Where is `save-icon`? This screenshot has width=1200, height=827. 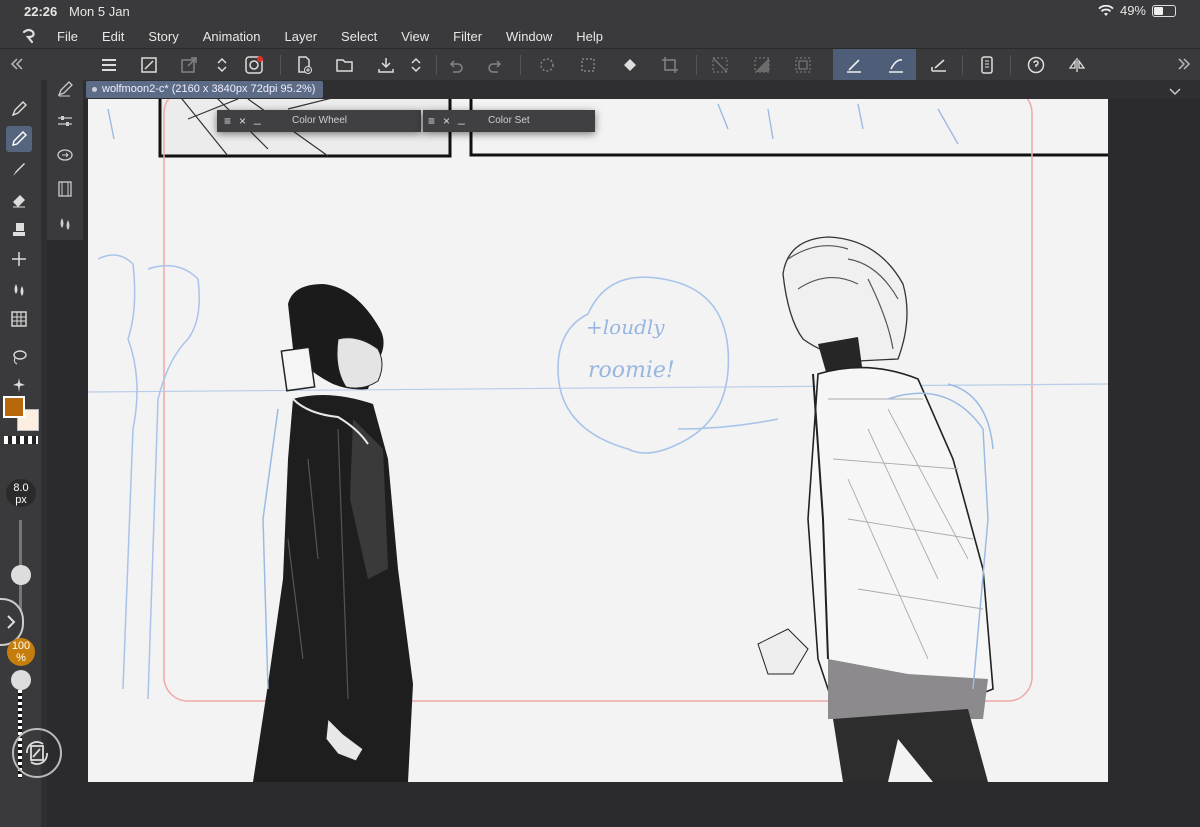
save-icon is located at coordinates (386, 65).